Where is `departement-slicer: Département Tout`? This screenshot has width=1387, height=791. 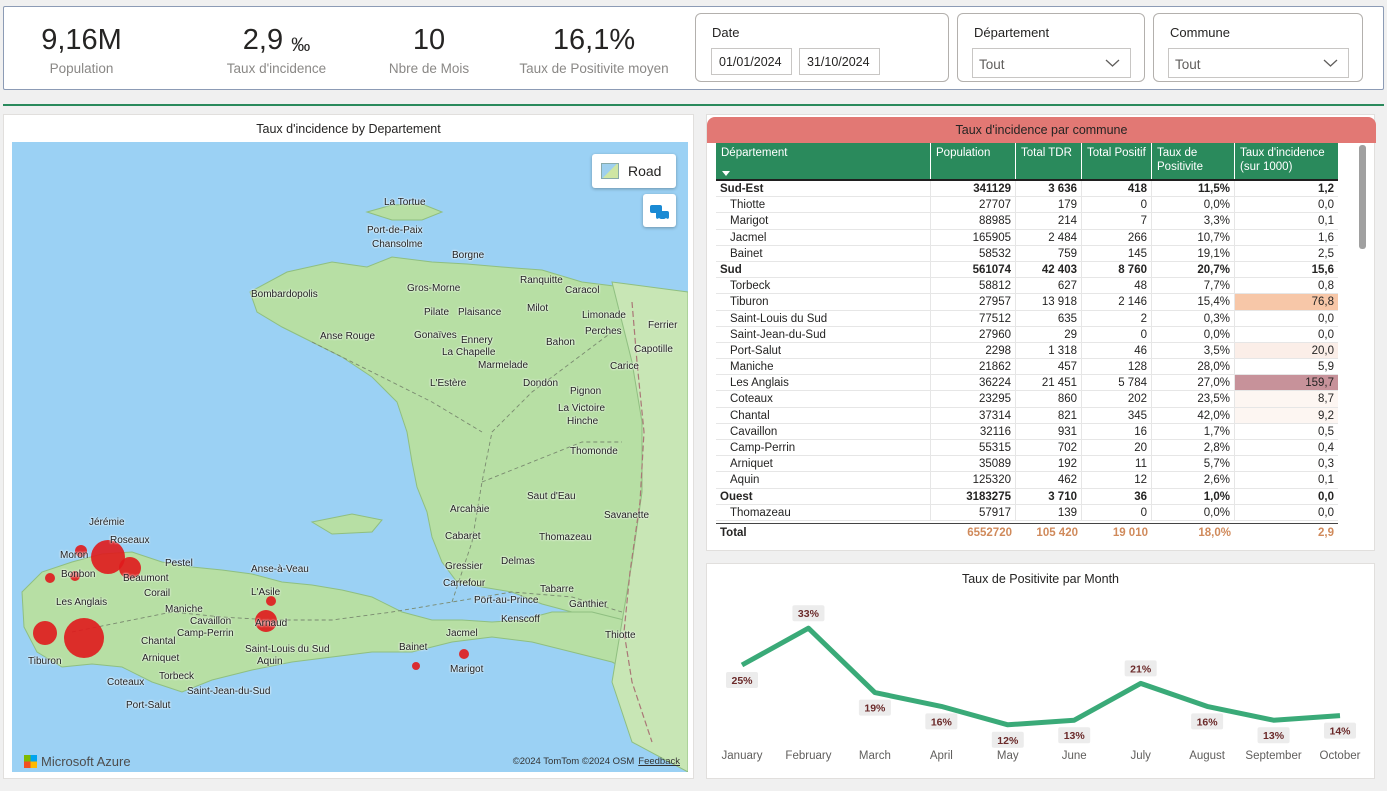 departement-slicer: Département Tout is located at coordinates (1051, 47).